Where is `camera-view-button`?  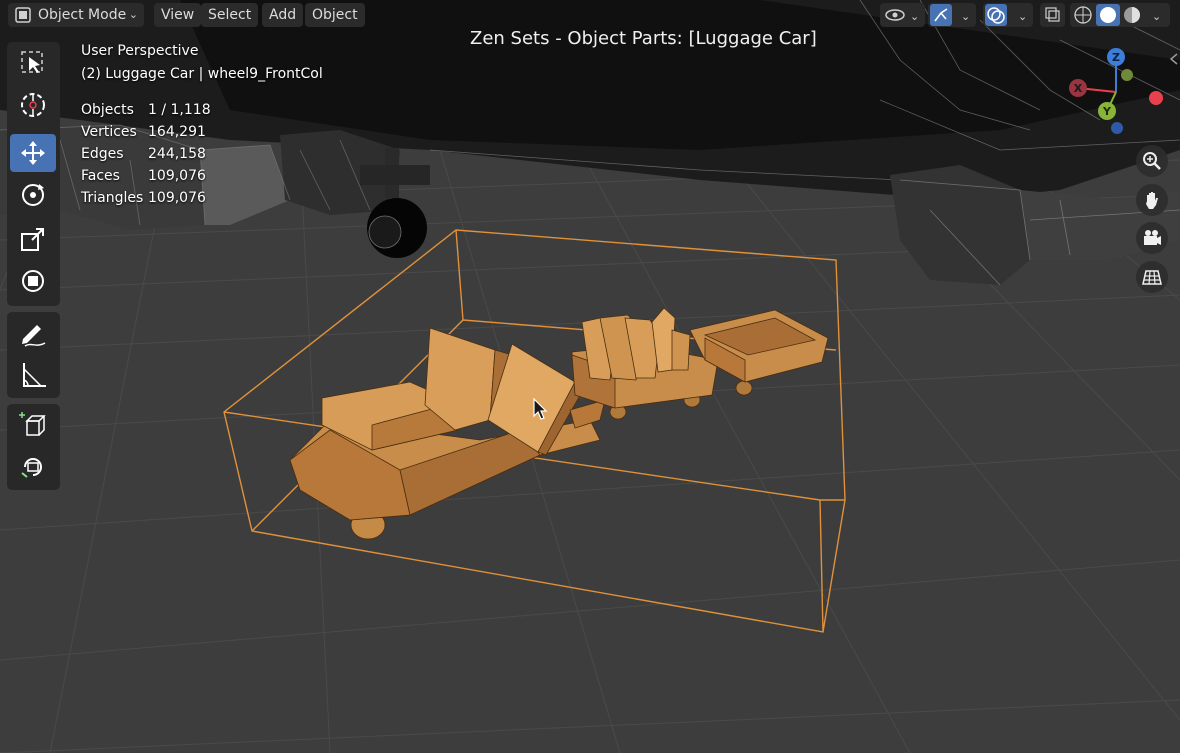 camera-view-button is located at coordinates (1152, 238).